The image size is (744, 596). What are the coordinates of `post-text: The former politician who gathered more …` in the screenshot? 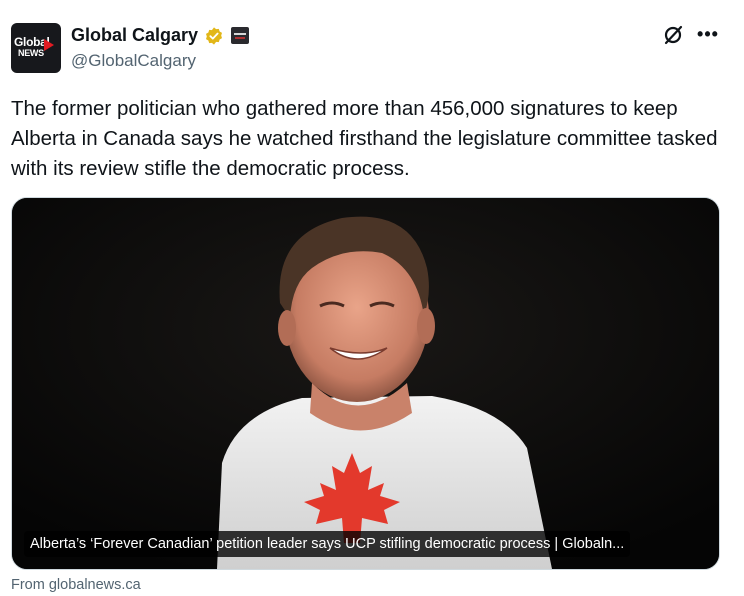 It's located at (364, 138).